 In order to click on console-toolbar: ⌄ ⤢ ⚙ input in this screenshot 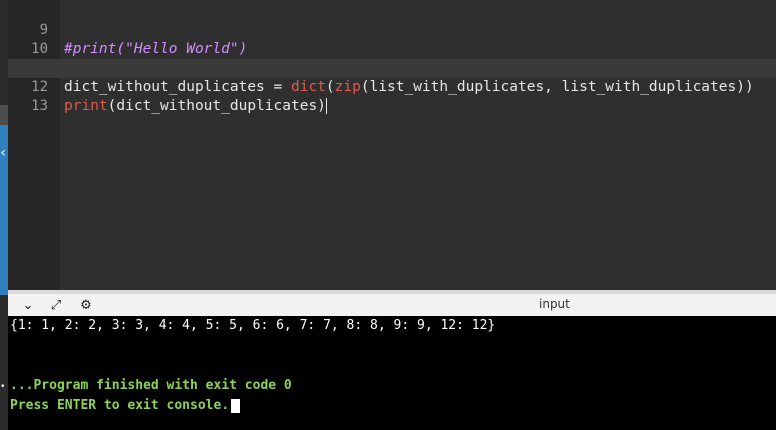, I will do `click(392, 303)`.